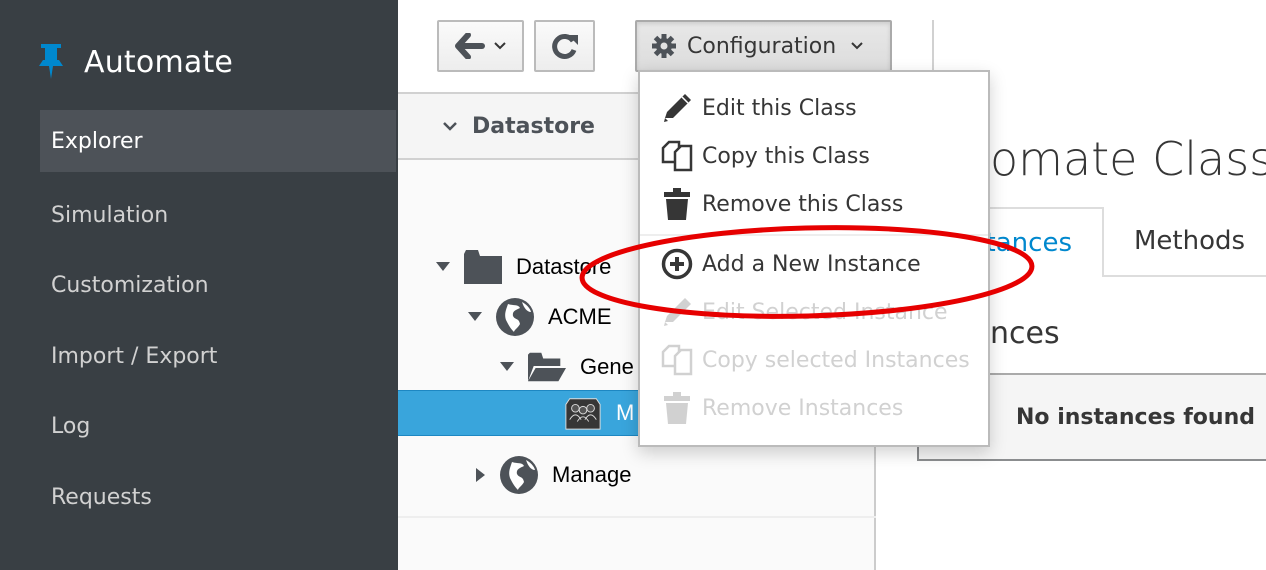 This screenshot has height=570, width=1266. I want to click on menu-item-label: Remove this Class, so click(803, 204).